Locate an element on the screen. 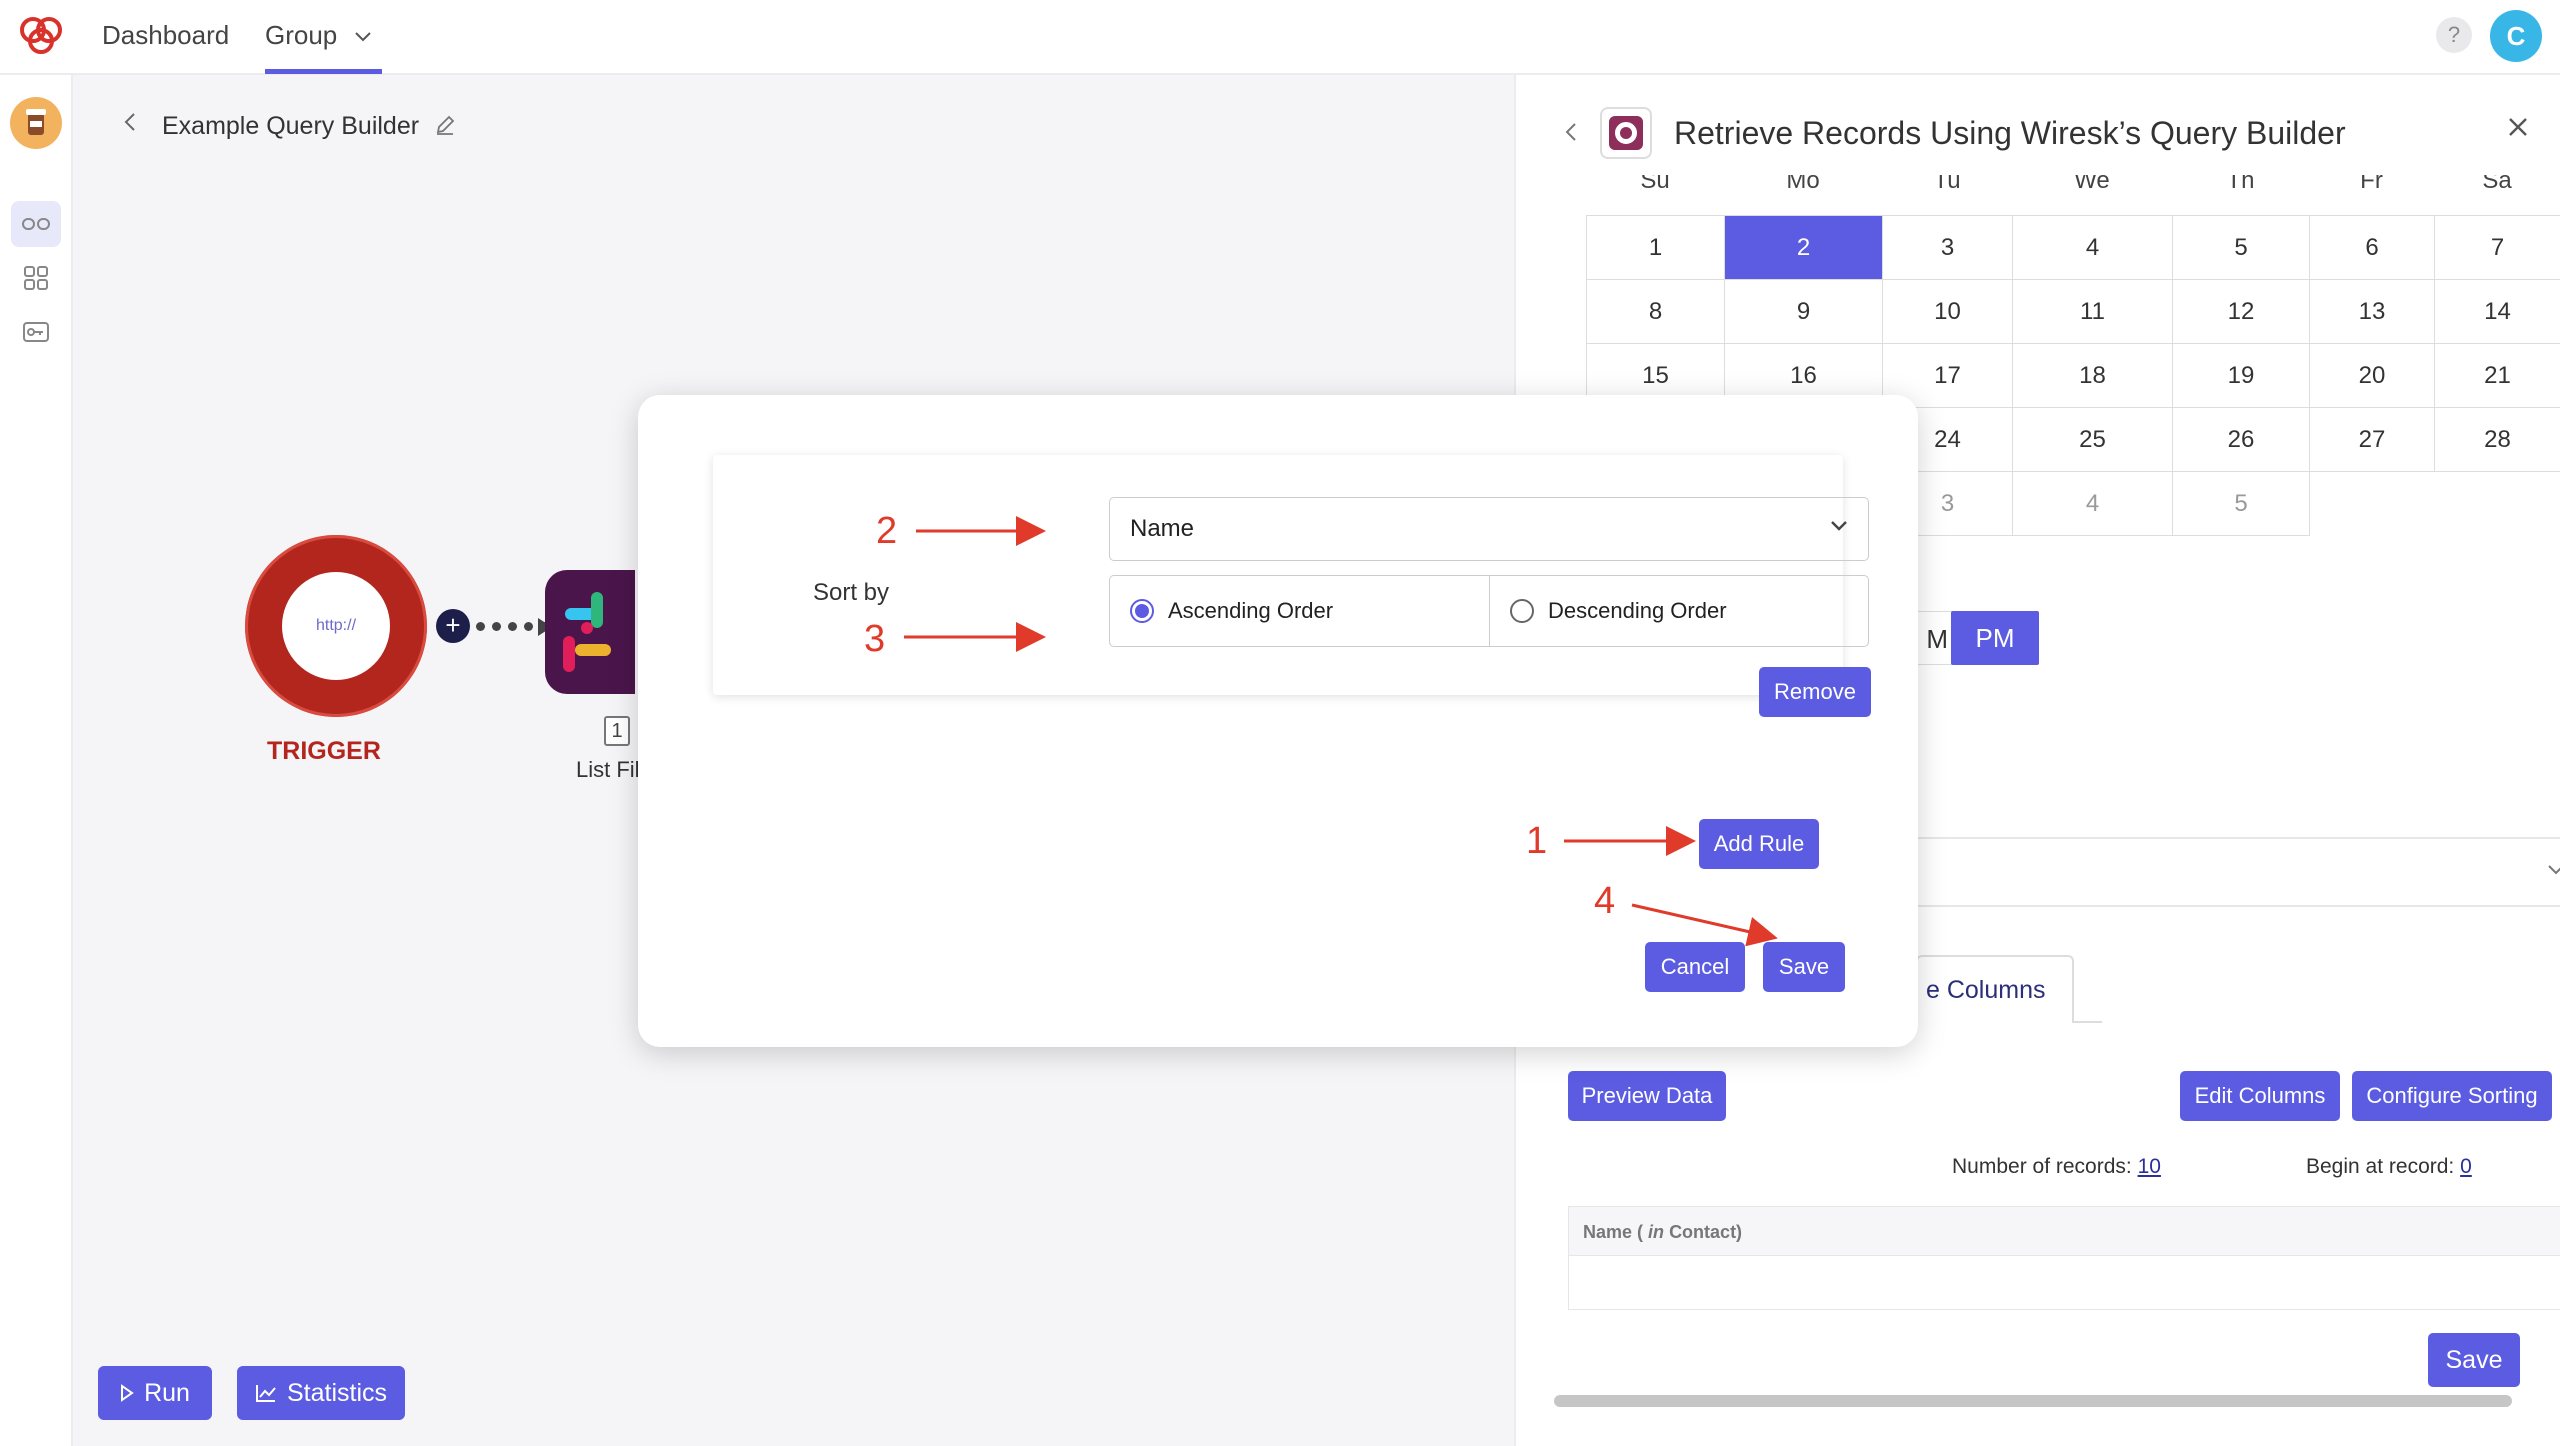 Image resolution: width=2560 pixels, height=1446 pixels. sort-field-select: Name is located at coordinates (1489, 529).